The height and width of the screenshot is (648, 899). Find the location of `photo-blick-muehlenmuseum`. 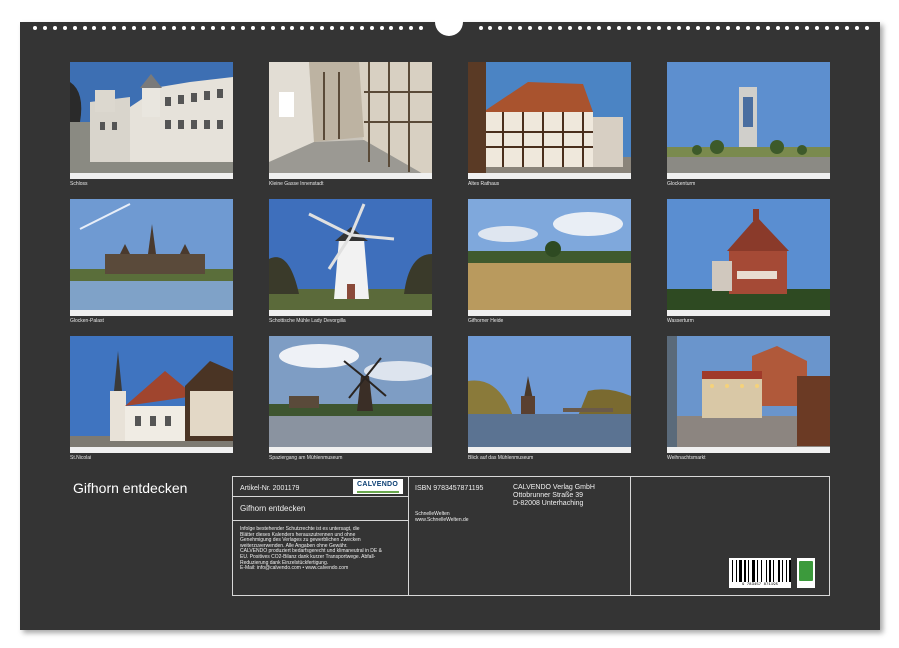

photo-blick-muehlenmuseum is located at coordinates (549, 394).